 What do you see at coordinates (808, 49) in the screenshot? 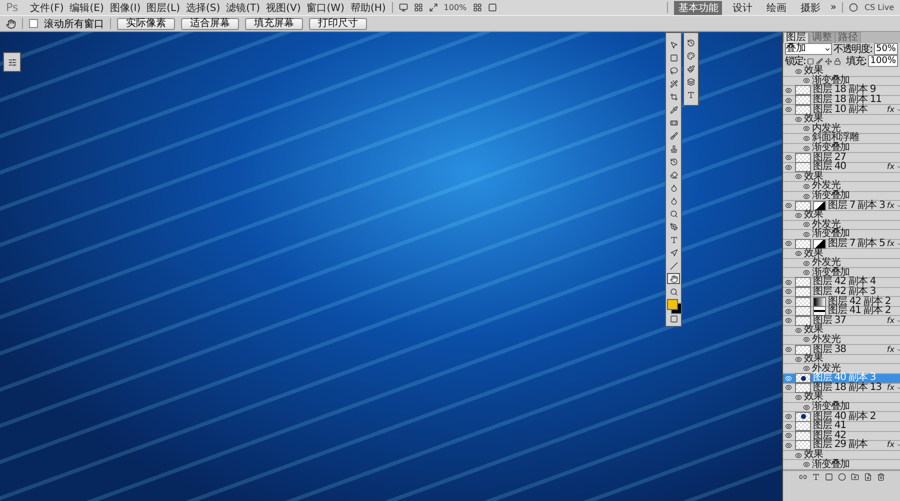
I see `blend-mode-select: 叠加` at bounding box center [808, 49].